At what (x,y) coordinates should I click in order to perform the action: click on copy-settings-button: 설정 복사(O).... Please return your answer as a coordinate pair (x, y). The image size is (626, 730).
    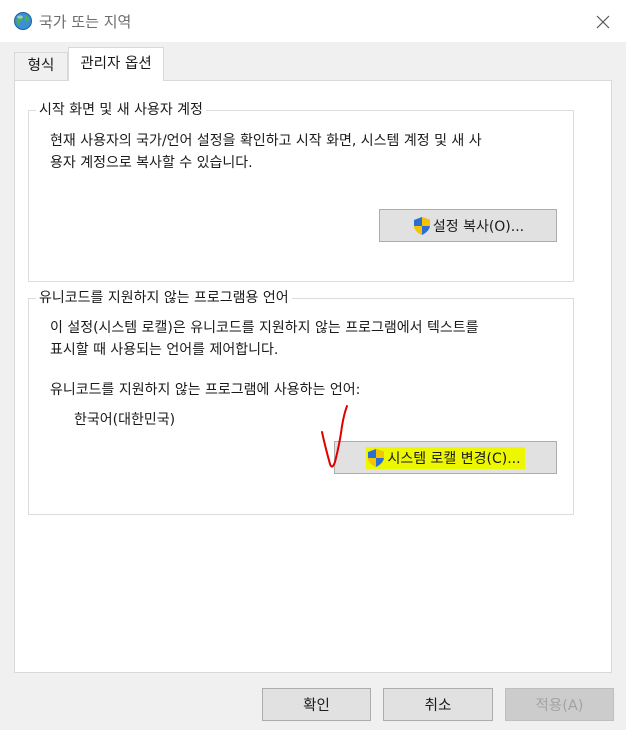
    Looking at the image, I should click on (468, 225).